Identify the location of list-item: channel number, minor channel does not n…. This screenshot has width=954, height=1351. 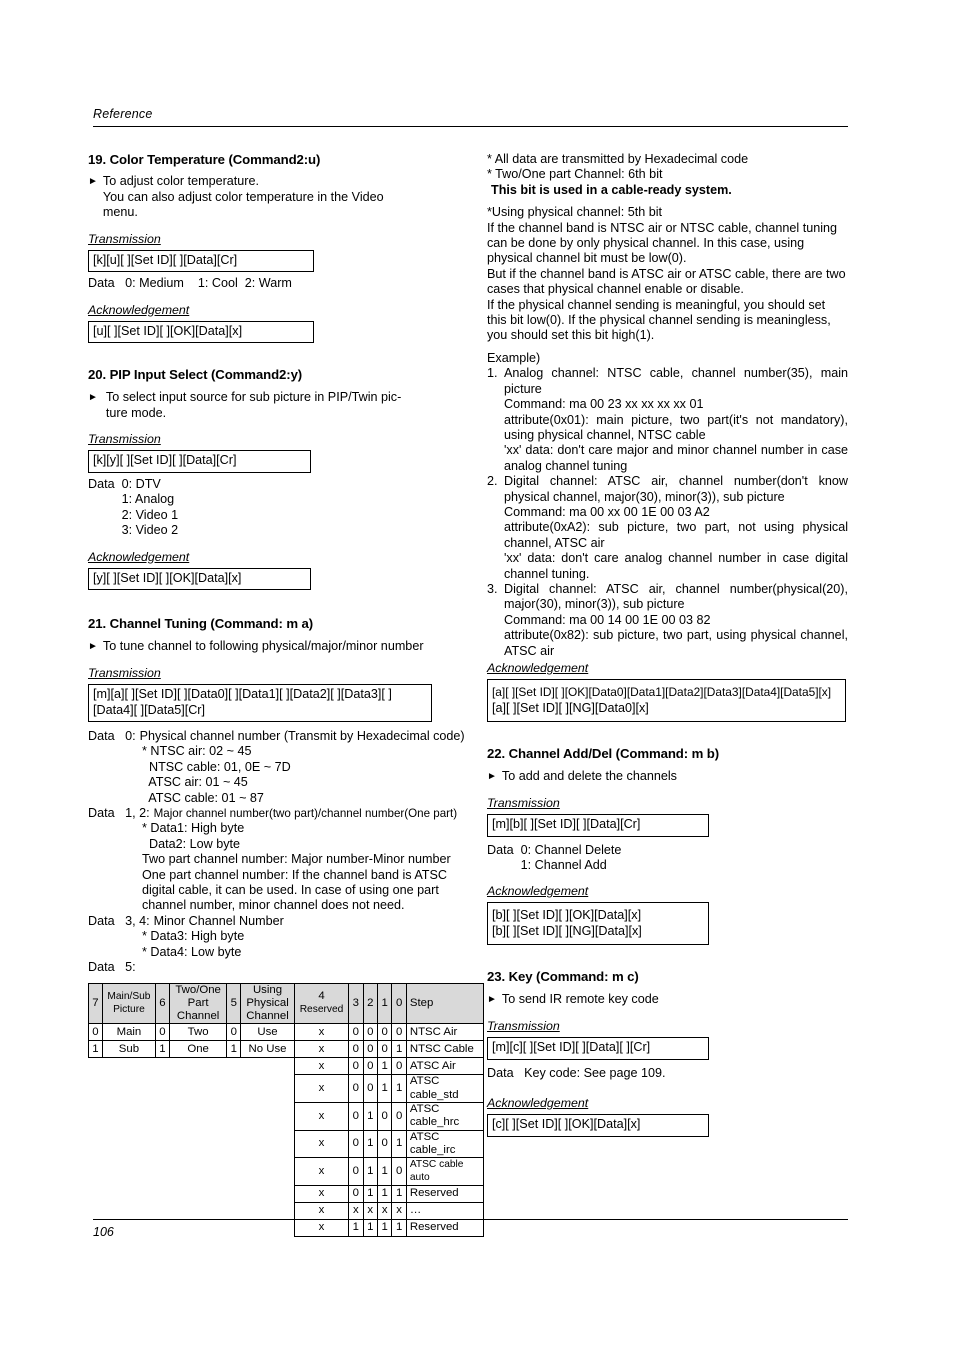
(273, 905).